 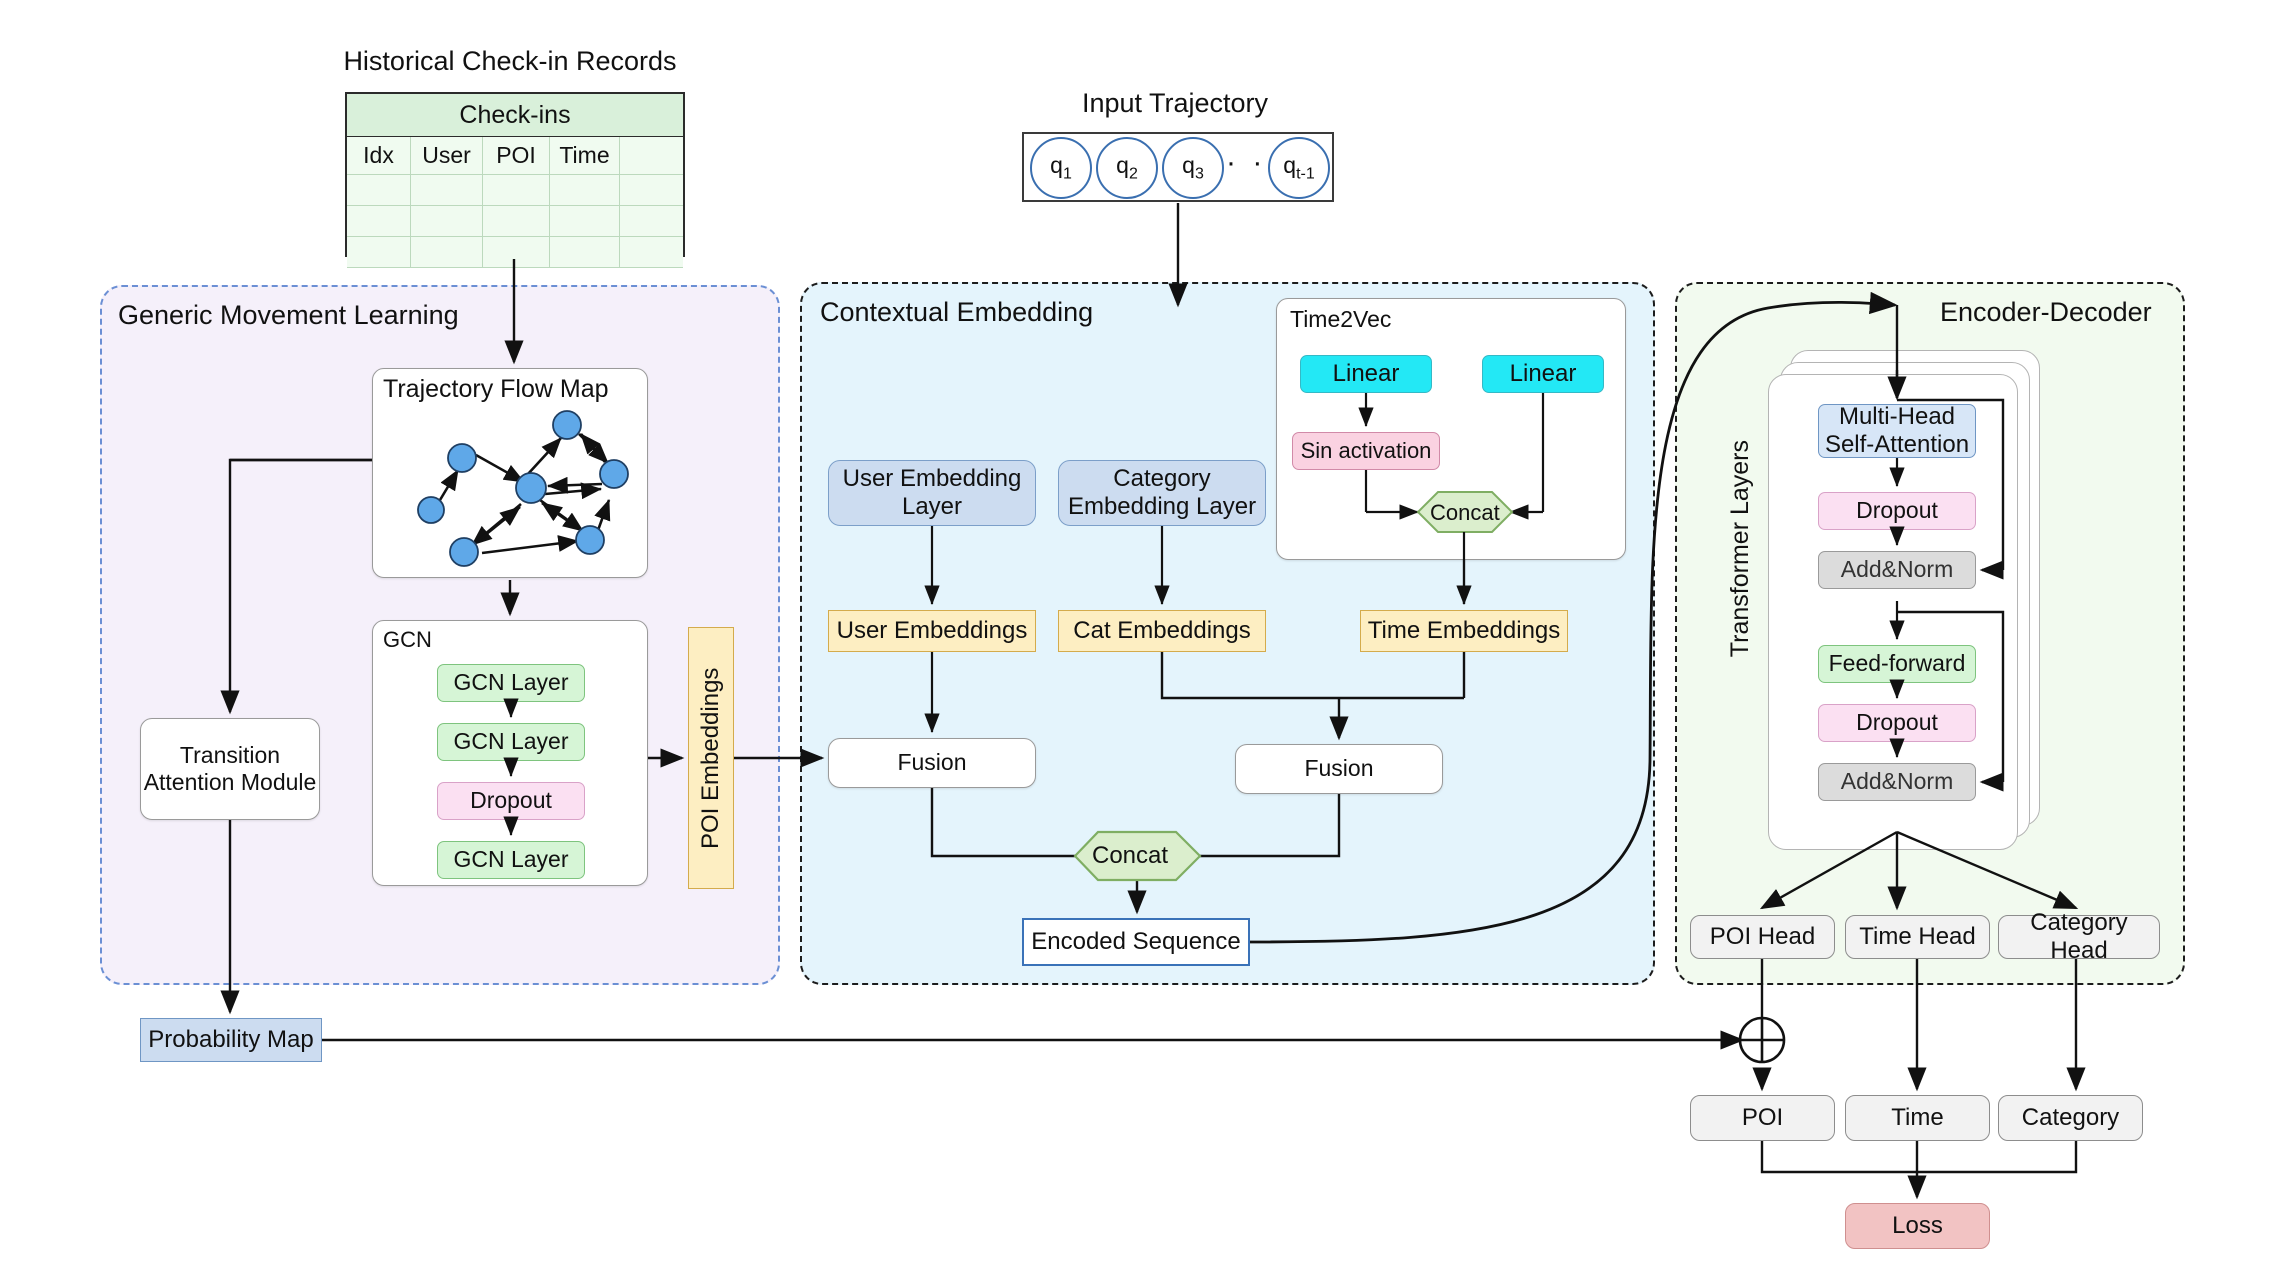 I want to click on col-time: Time, so click(x=585, y=156).